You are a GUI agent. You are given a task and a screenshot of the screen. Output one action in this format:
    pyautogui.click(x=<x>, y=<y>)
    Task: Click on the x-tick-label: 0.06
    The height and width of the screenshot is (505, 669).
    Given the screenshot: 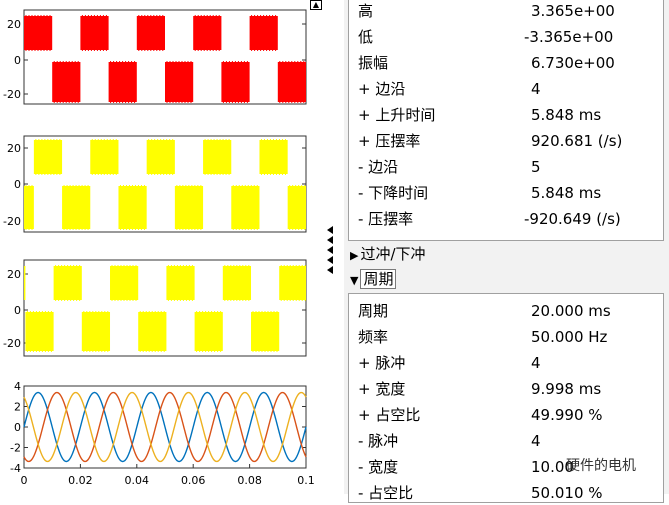 What is the action you would take?
    pyautogui.click(x=193, y=480)
    